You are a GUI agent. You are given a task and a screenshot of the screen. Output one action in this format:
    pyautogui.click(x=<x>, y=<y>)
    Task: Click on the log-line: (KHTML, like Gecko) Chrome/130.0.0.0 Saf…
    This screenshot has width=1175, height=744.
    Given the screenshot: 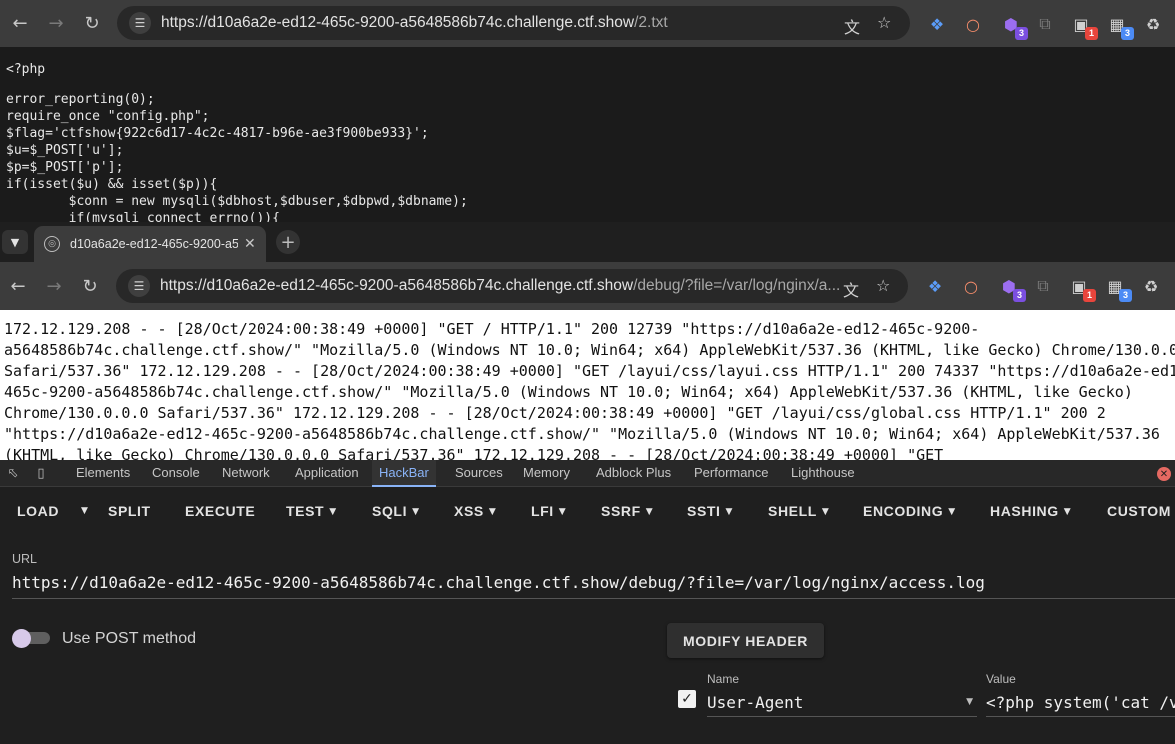 What is the action you would take?
    pyautogui.click(x=474, y=453)
    